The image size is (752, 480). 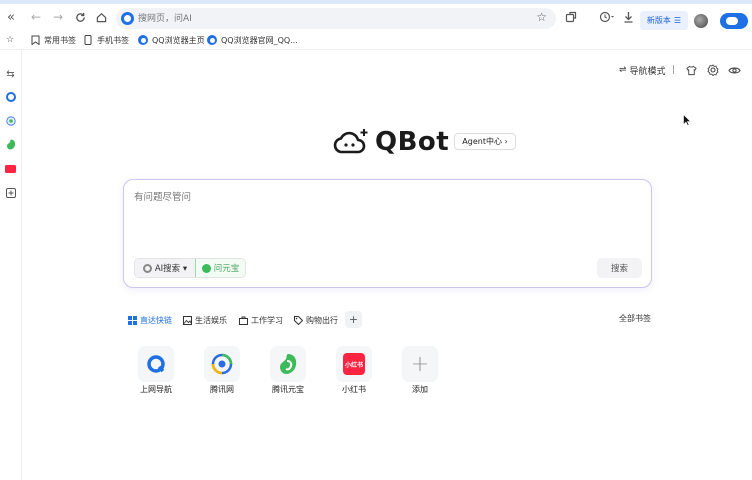 I want to click on ai-search-label: AI搜索 ▾, so click(x=171, y=269).